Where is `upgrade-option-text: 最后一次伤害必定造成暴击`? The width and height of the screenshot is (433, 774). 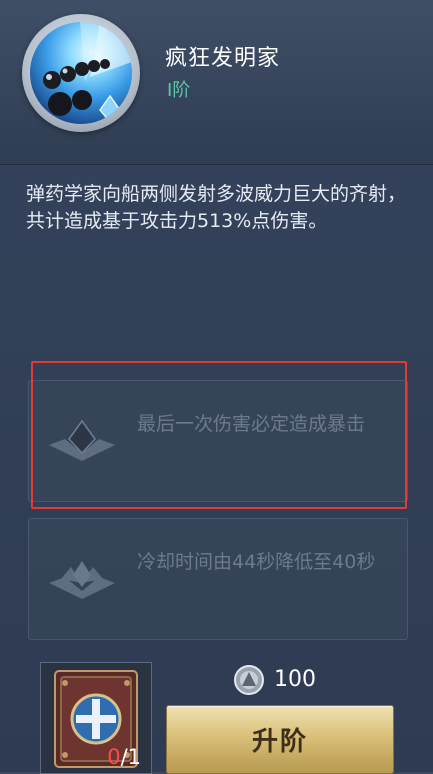
upgrade-option-text: 最后一次伤害必定造成暴击 is located at coordinates (251, 424).